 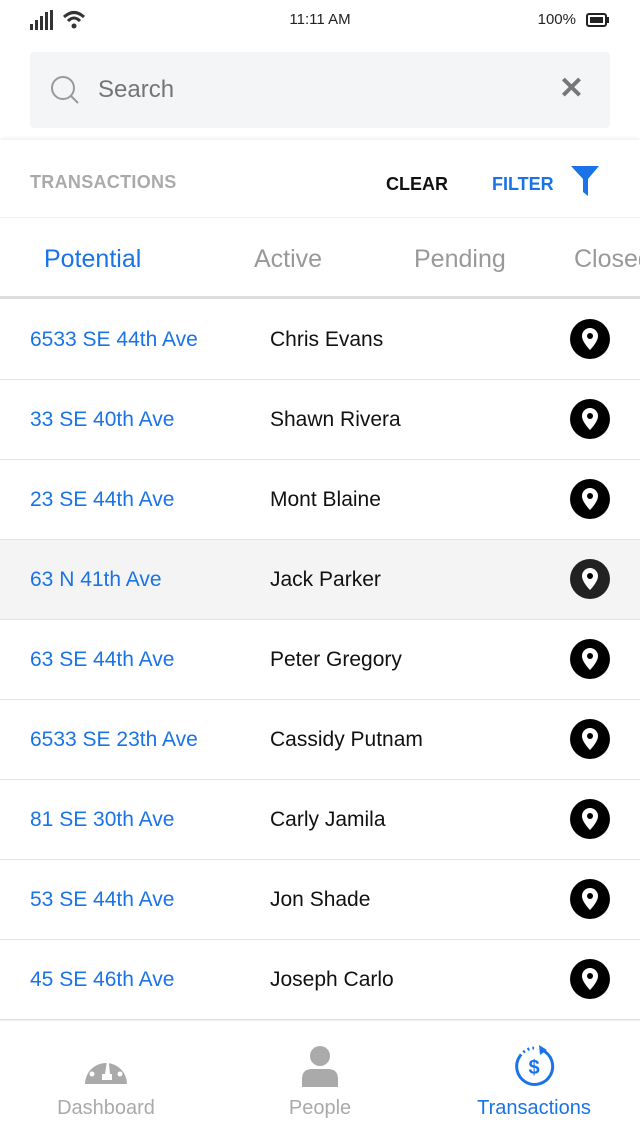 I want to click on contact-name: Mont Blaine, so click(x=325, y=499).